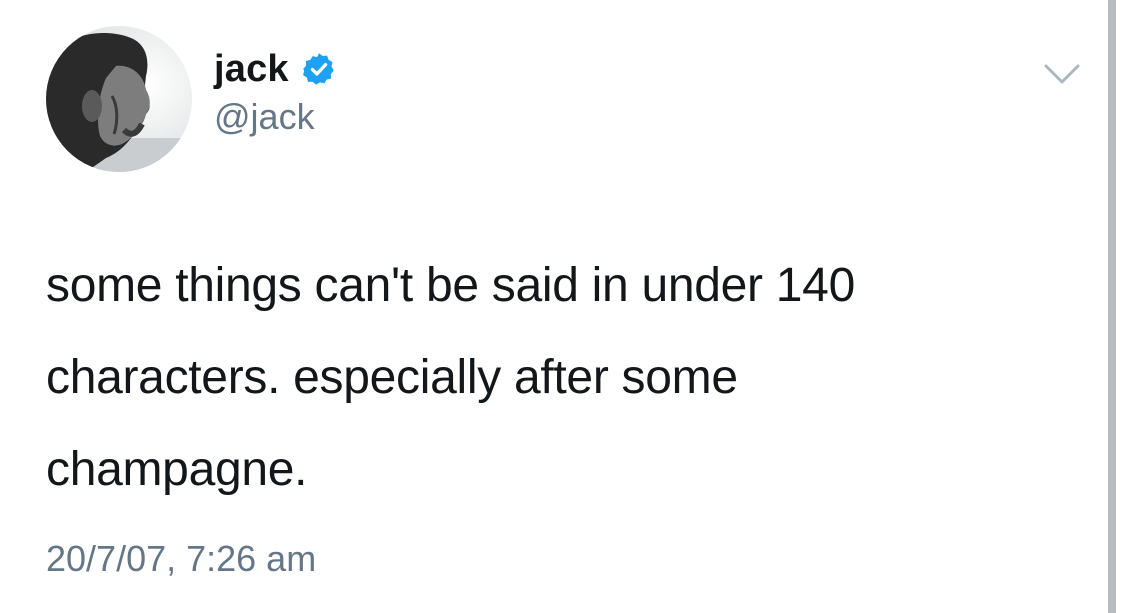 The height and width of the screenshot is (613, 1125). Describe the element at coordinates (264, 117) in the screenshot. I see `user-handle: @jack` at that location.